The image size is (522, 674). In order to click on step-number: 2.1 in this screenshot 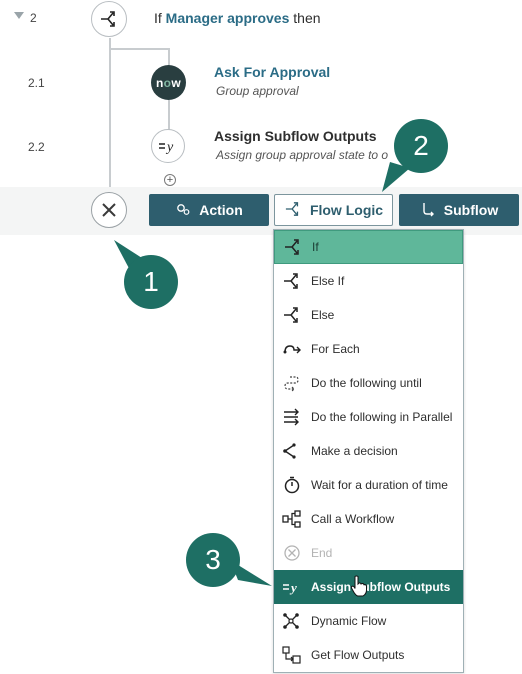, I will do `click(36, 83)`.